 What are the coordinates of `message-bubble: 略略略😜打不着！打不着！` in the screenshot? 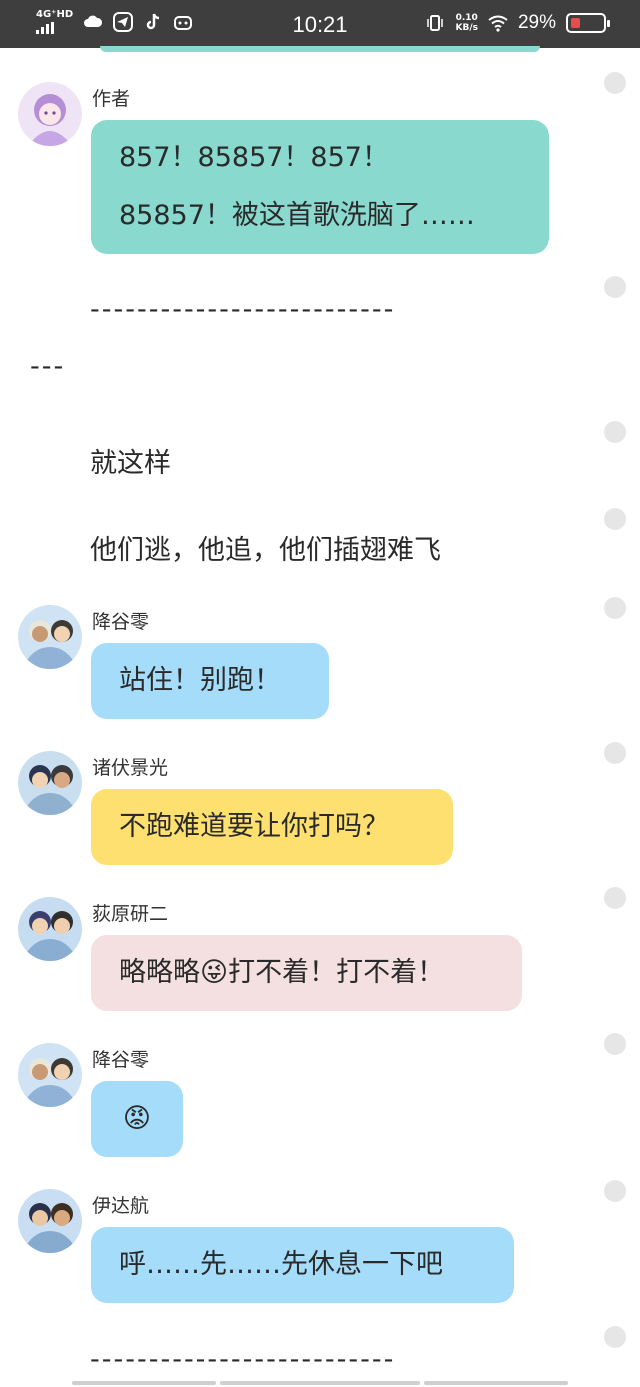 It's located at (306, 973).